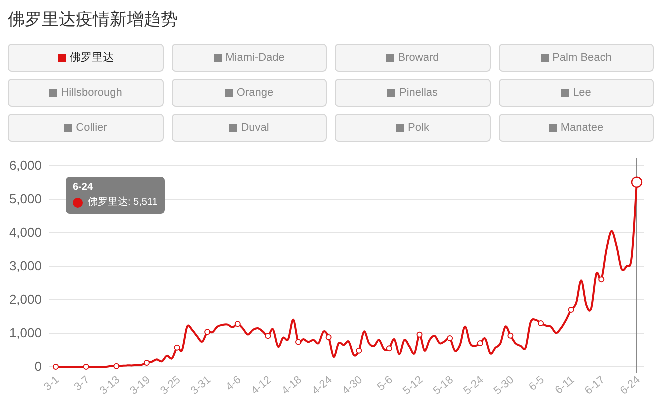 This screenshot has width=661, height=402. Describe the element at coordinates (537, 384) in the screenshot. I see `x-axis-label: 6-5` at that location.